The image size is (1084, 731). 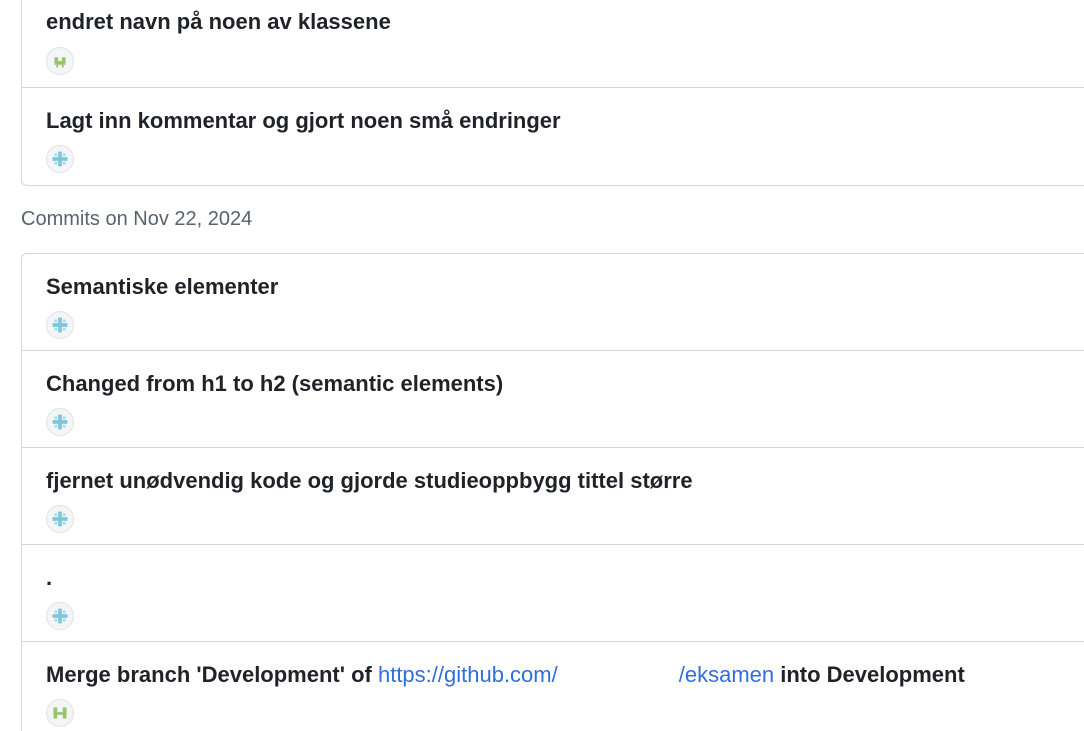 I want to click on repo-link: https://github.com/ /eksamen, so click(x=576, y=674).